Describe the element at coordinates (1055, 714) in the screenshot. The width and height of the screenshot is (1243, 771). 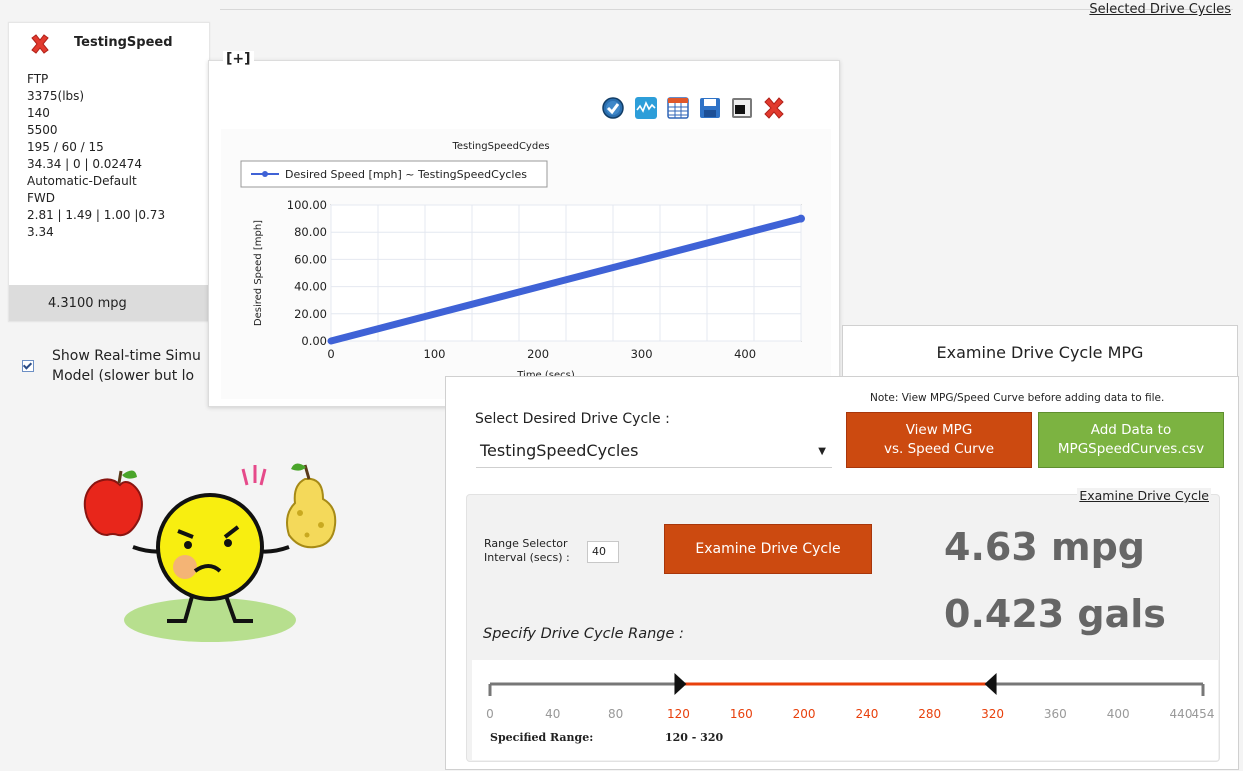
I see `slider-tick-label: 360` at that location.